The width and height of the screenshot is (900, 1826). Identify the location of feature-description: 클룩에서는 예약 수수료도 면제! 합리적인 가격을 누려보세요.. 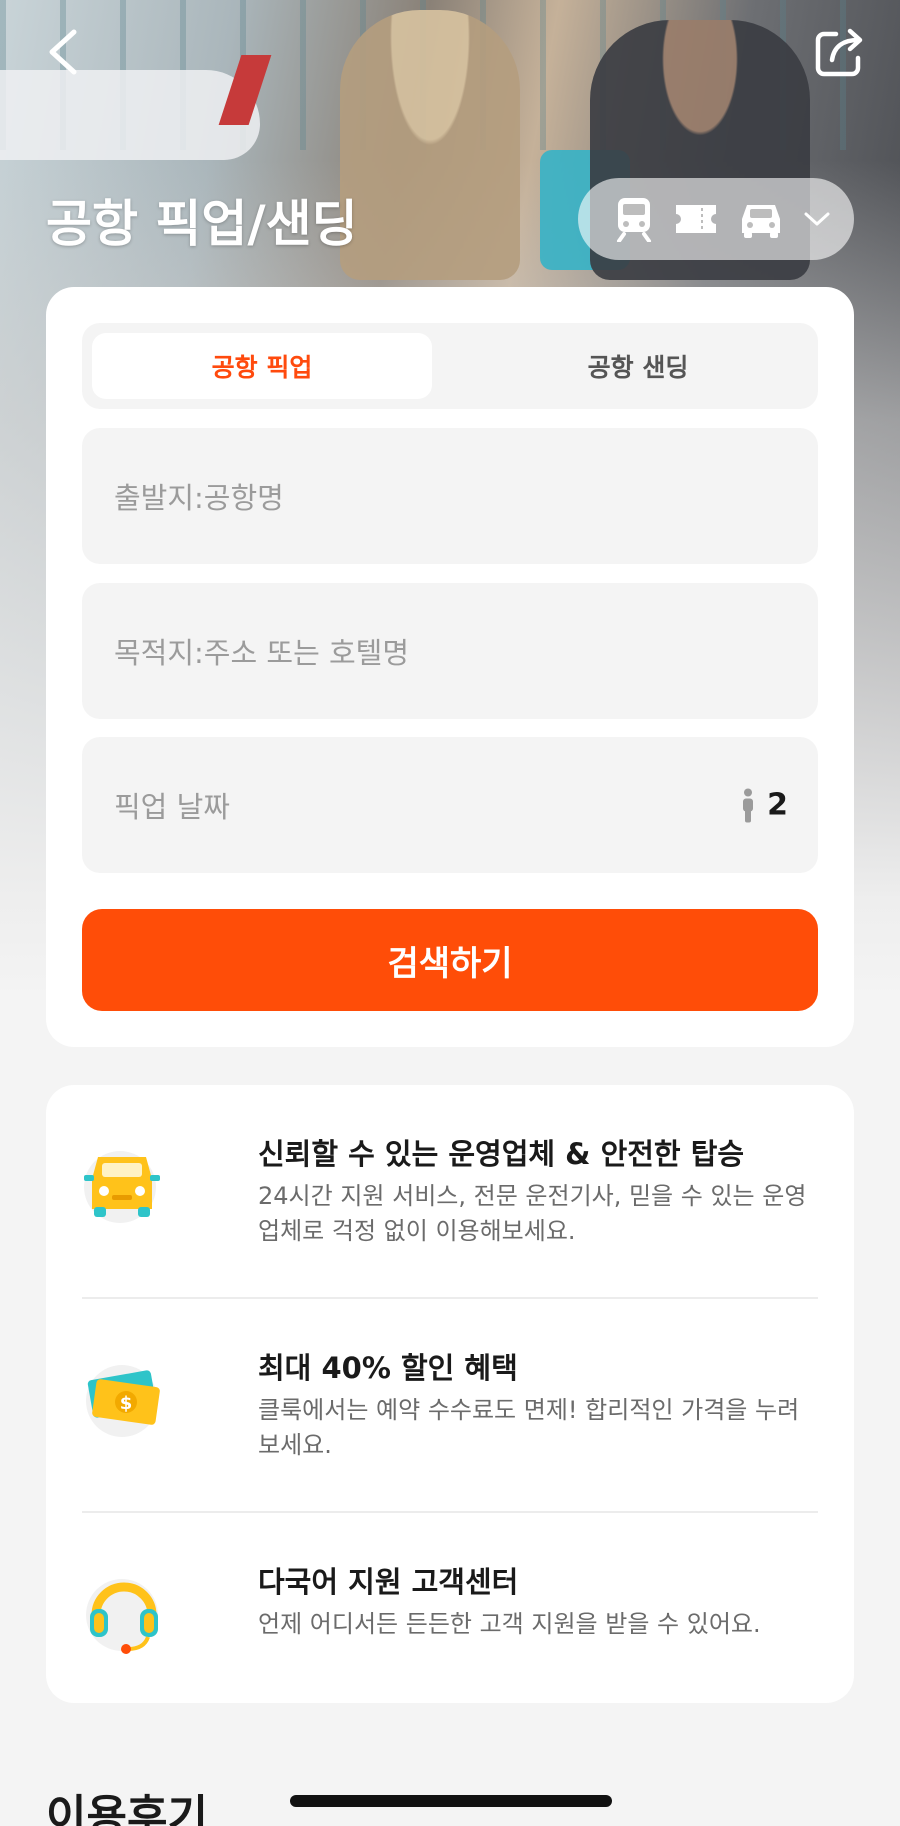
(529, 1427).